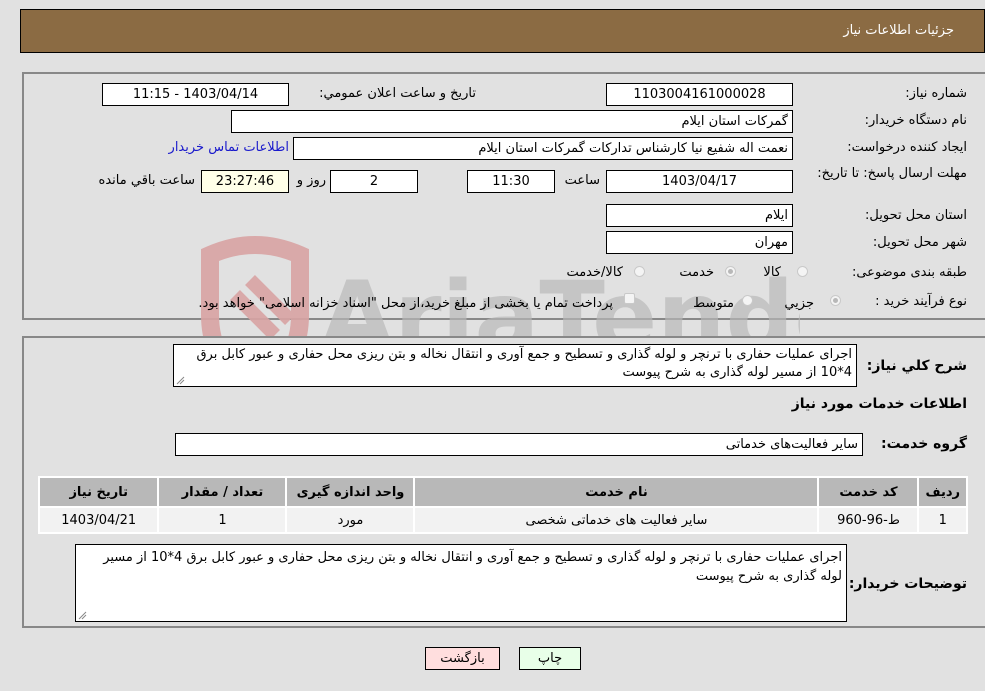 This screenshot has width=985, height=691. What do you see at coordinates (146, 180) in the screenshot?
I see `time-remaining-label: ساعت باقي مانده` at bounding box center [146, 180].